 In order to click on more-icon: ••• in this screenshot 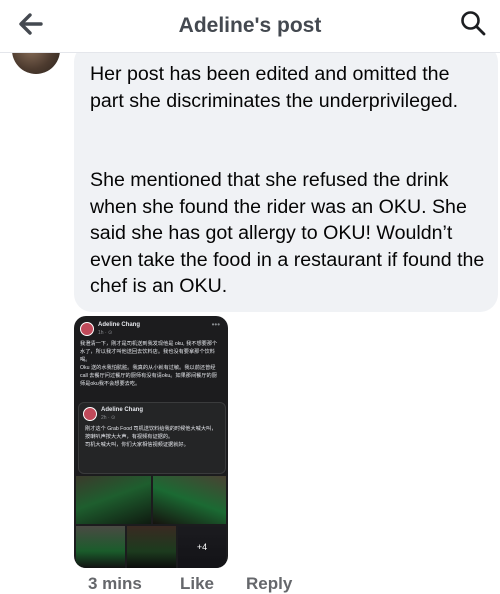, I will do `click(215, 324)`.